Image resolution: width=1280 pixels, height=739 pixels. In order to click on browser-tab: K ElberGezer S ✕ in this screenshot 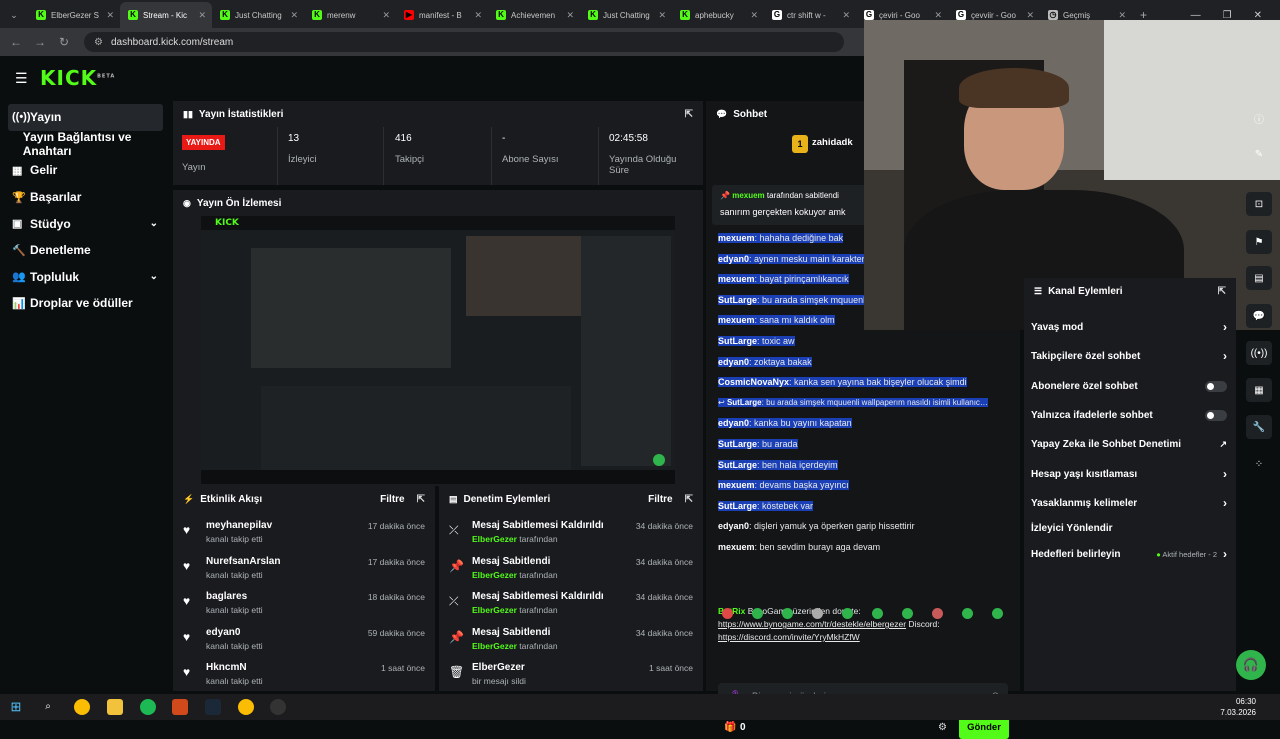, I will do `click(74, 15)`.